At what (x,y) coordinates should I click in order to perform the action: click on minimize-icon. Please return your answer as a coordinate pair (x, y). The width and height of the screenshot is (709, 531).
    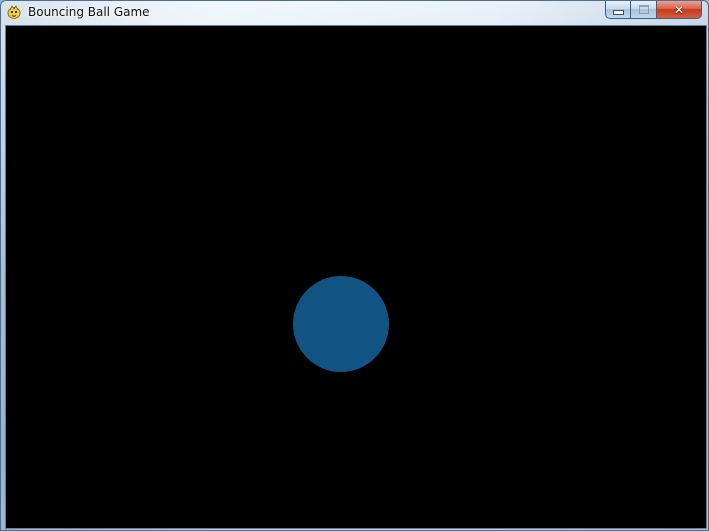
    Looking at the image, I should click on (618, 12).